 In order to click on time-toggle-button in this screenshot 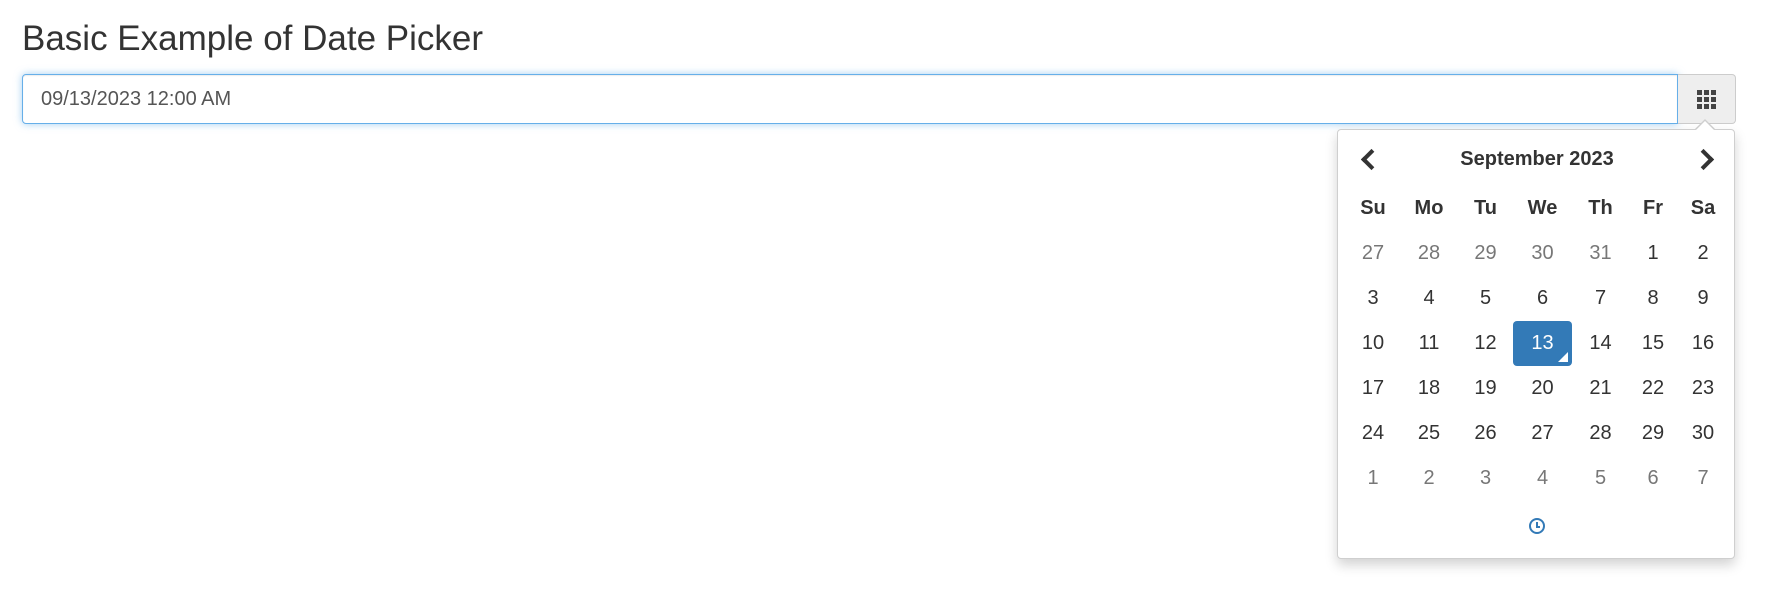, I will do `click(1537, 526)`.